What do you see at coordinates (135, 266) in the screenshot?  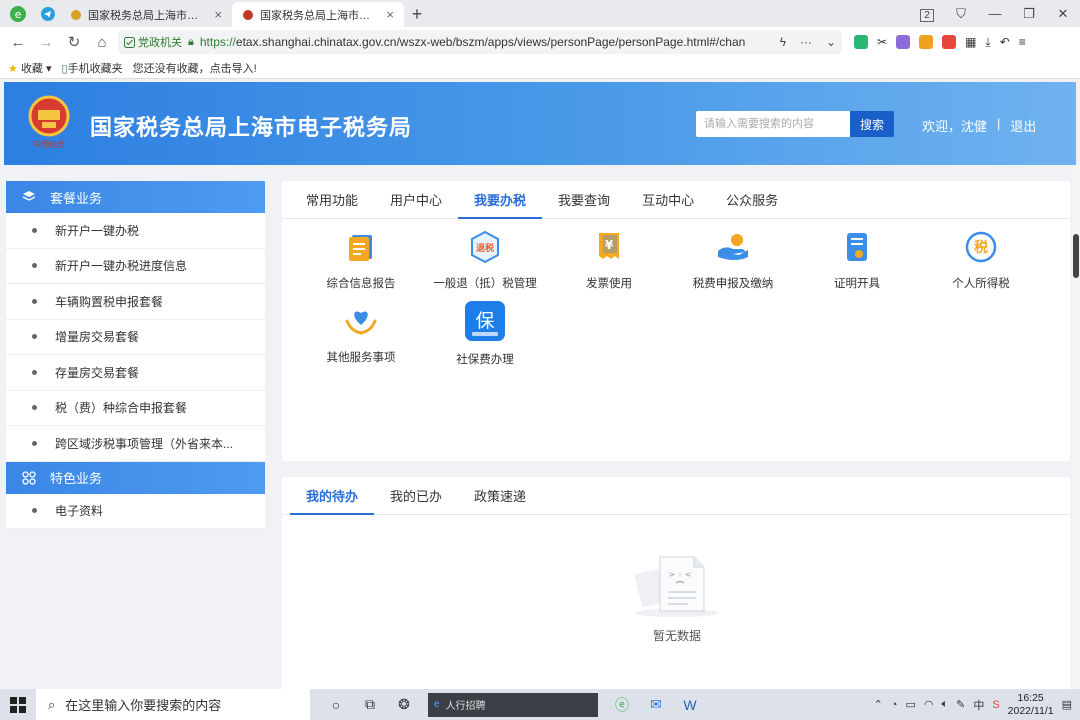 I see `sidebar-item: 新开户一键办税进度信息` at bounding box center [135, 266].